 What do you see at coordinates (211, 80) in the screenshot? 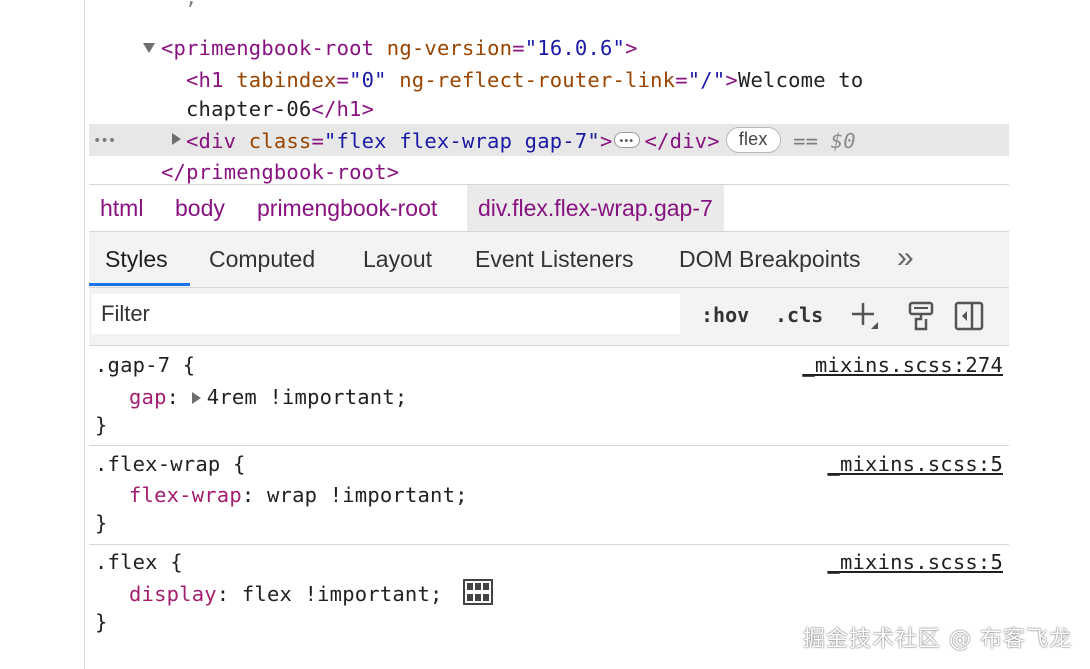
I see `h1-tag-name: h1` at bounding box center [211, 80].